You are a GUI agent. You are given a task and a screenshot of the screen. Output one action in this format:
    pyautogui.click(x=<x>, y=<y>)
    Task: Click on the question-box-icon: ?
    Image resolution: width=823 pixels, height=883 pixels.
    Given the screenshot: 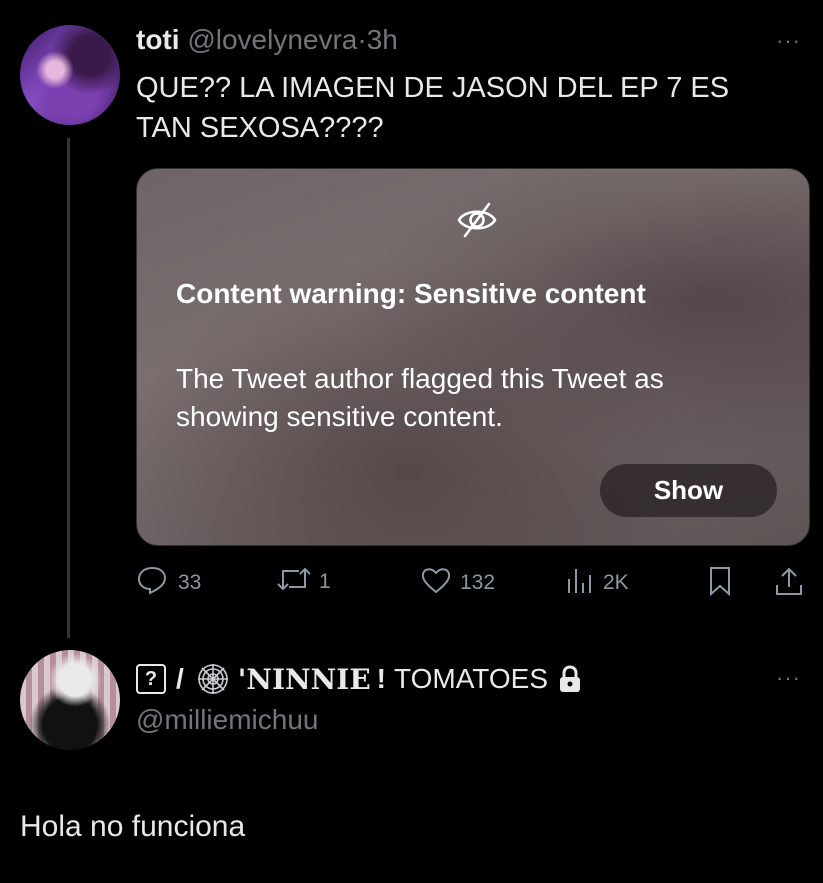 What is the action you would take?
    pyautogui.click(x=151, y=679)
    